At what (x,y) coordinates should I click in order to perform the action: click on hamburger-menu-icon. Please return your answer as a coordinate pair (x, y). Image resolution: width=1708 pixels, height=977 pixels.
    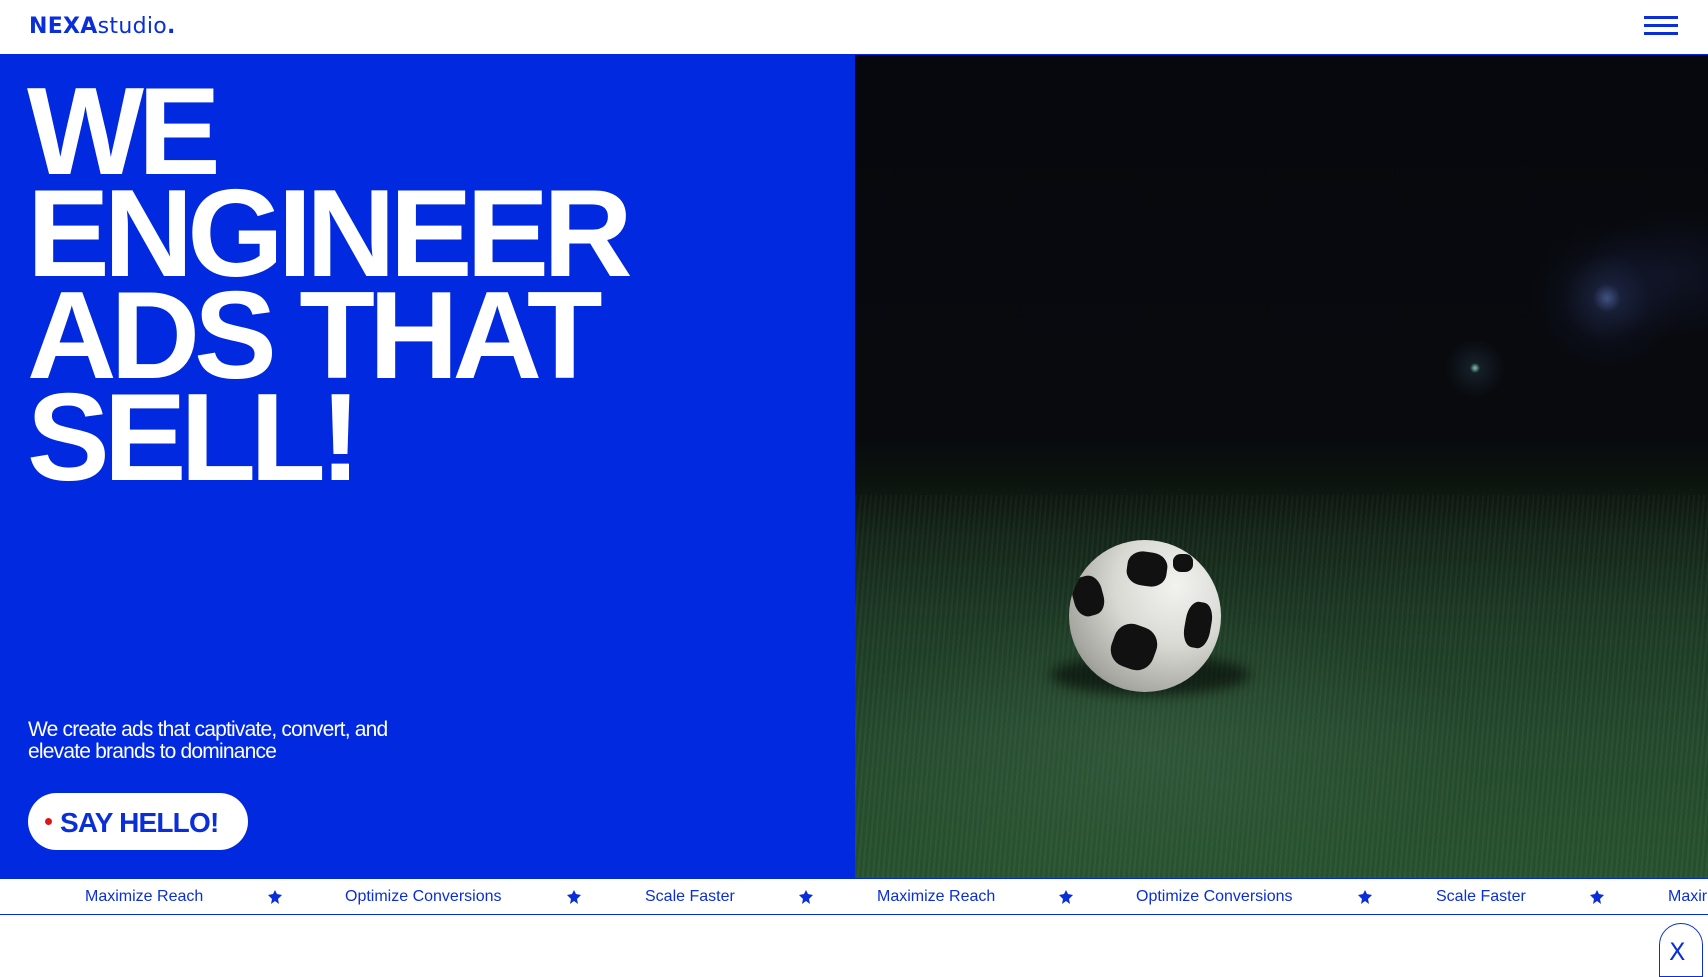
    Looking at the image, I should click on (1661, 26).